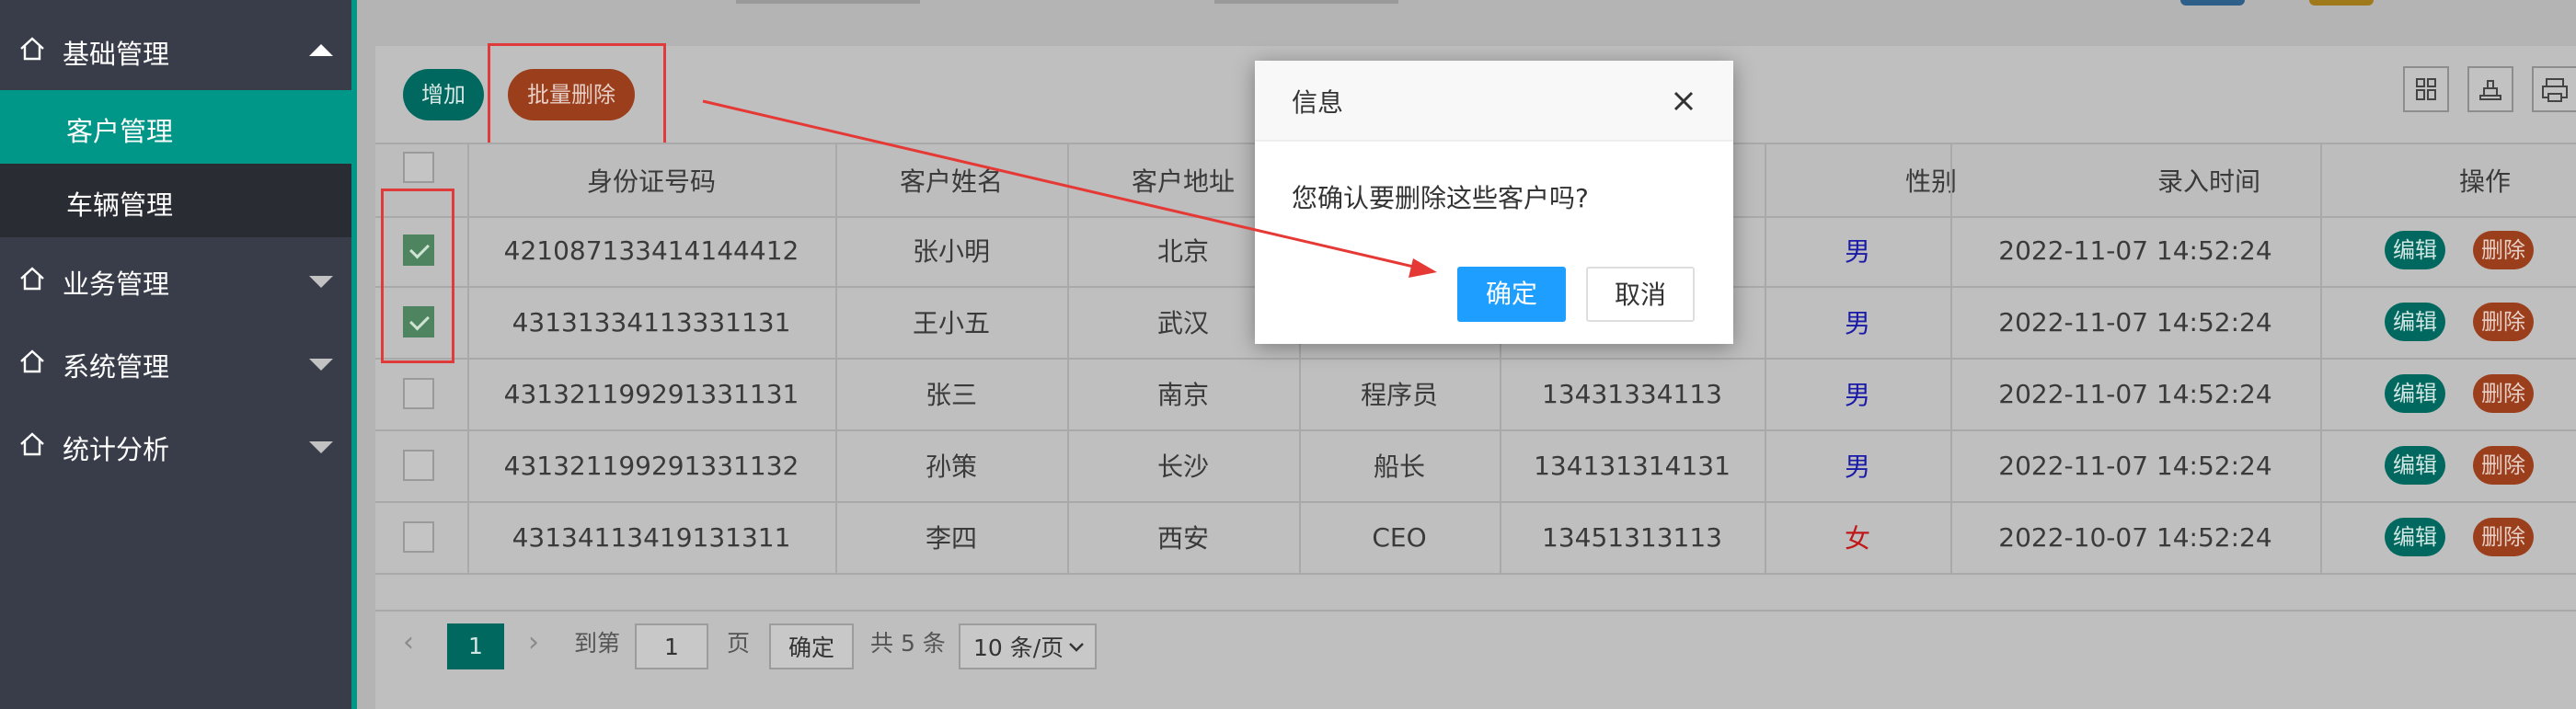 The height and width of the screenshot is (709, 2576). Describe the element at coordinates (533, 642) in the screenshot. I see `next-page-icon: ›` at that location.